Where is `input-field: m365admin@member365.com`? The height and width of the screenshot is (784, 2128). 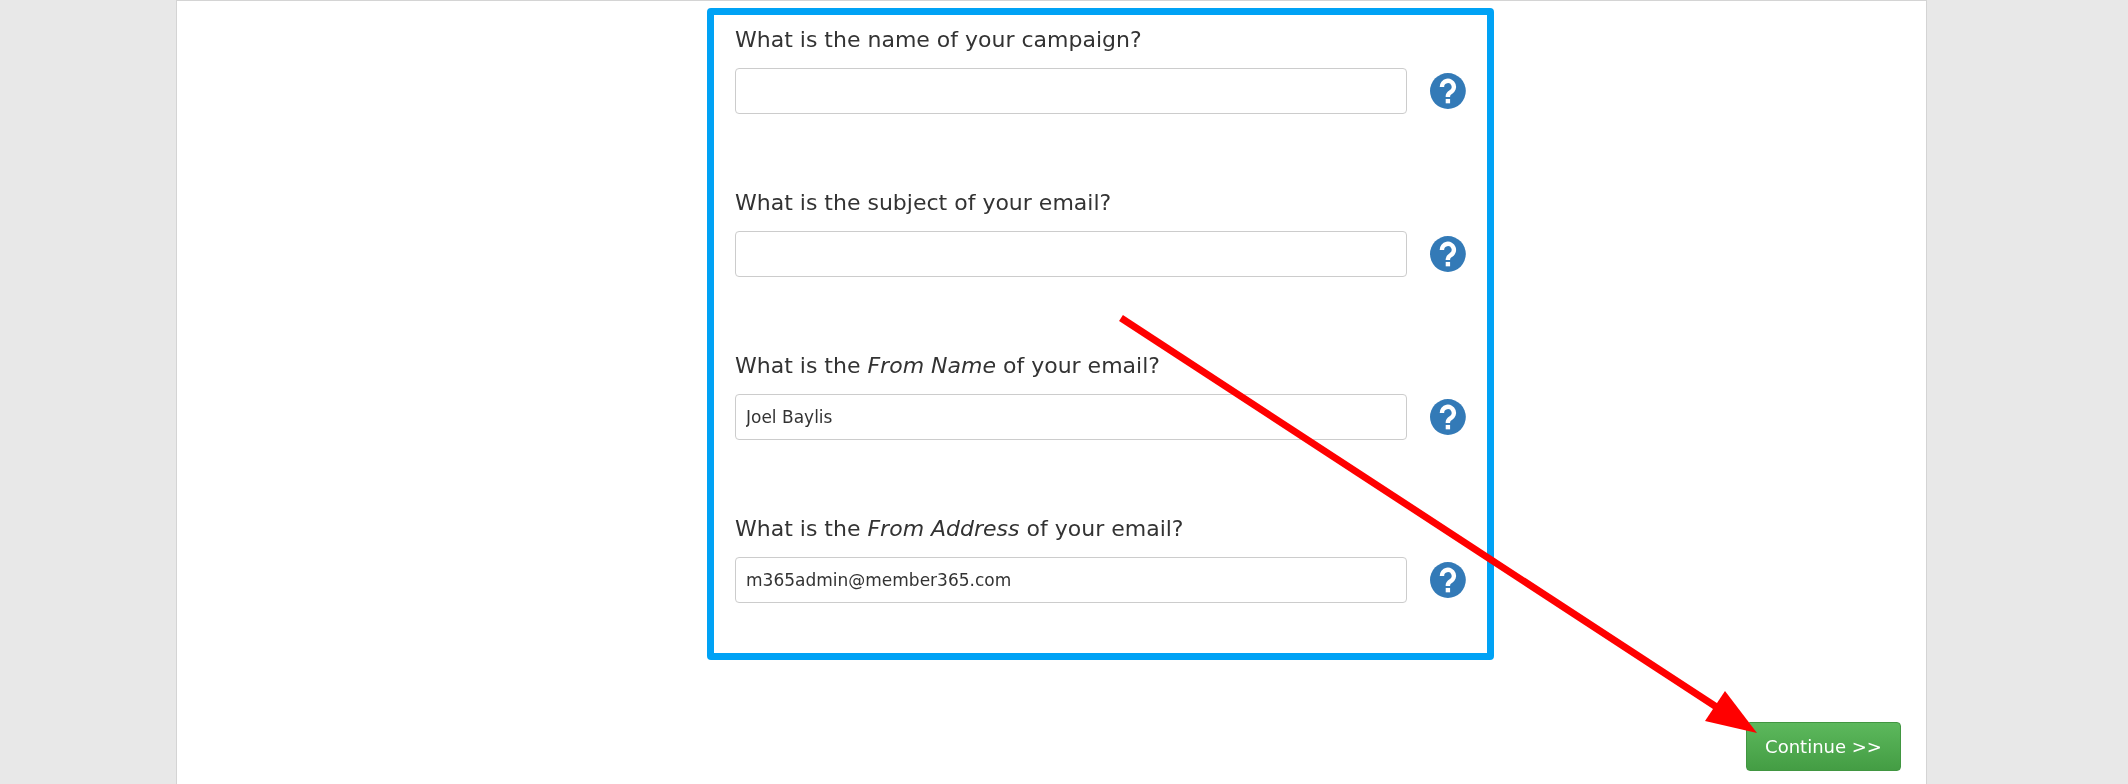 input-field: m365admin@member365.com is located at coordinates (1071, 580).